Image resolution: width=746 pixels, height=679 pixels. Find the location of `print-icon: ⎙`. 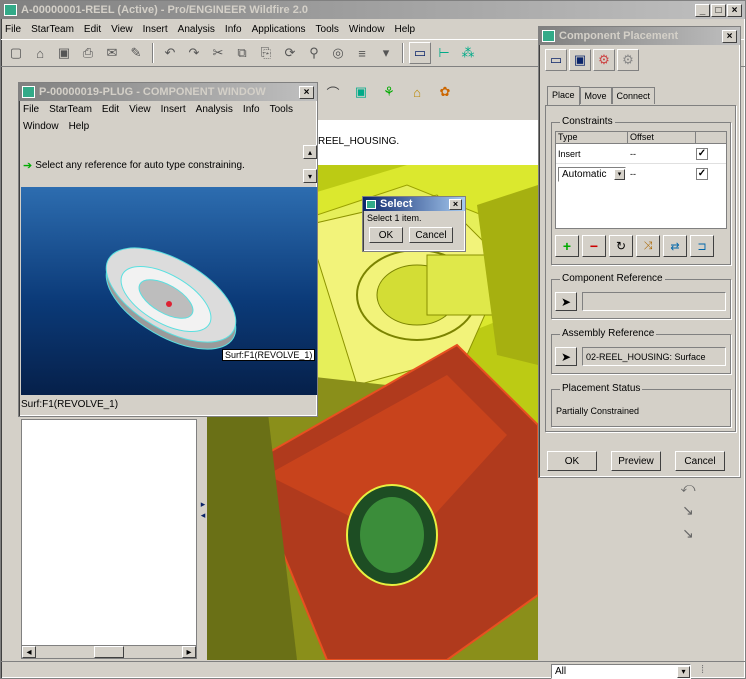

print-icon: ⎙ is located at coordinates (88, 53).